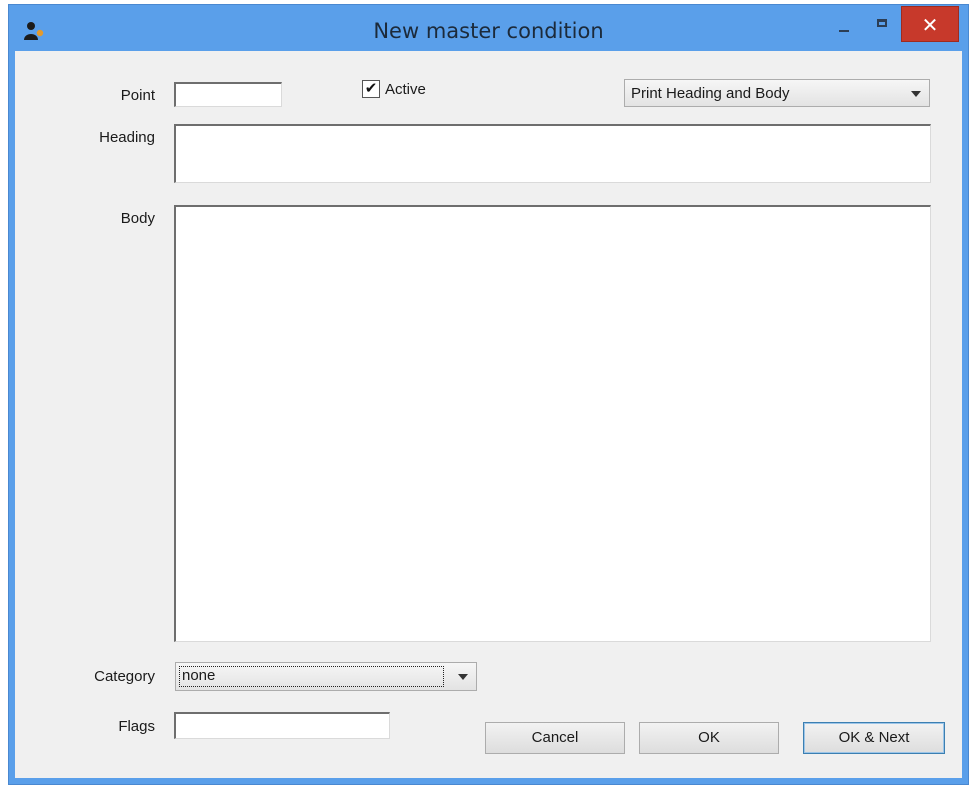 The image size is (972, 787). Describe the element at coordinates (228, 94) in the screenshot. I see `point-input` at that location.